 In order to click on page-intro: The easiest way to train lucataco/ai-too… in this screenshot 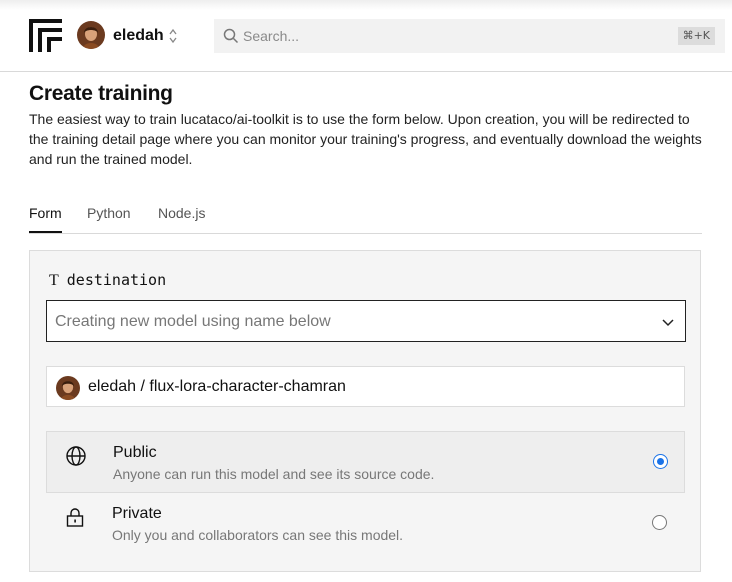, I will do `click(365, 139)`.